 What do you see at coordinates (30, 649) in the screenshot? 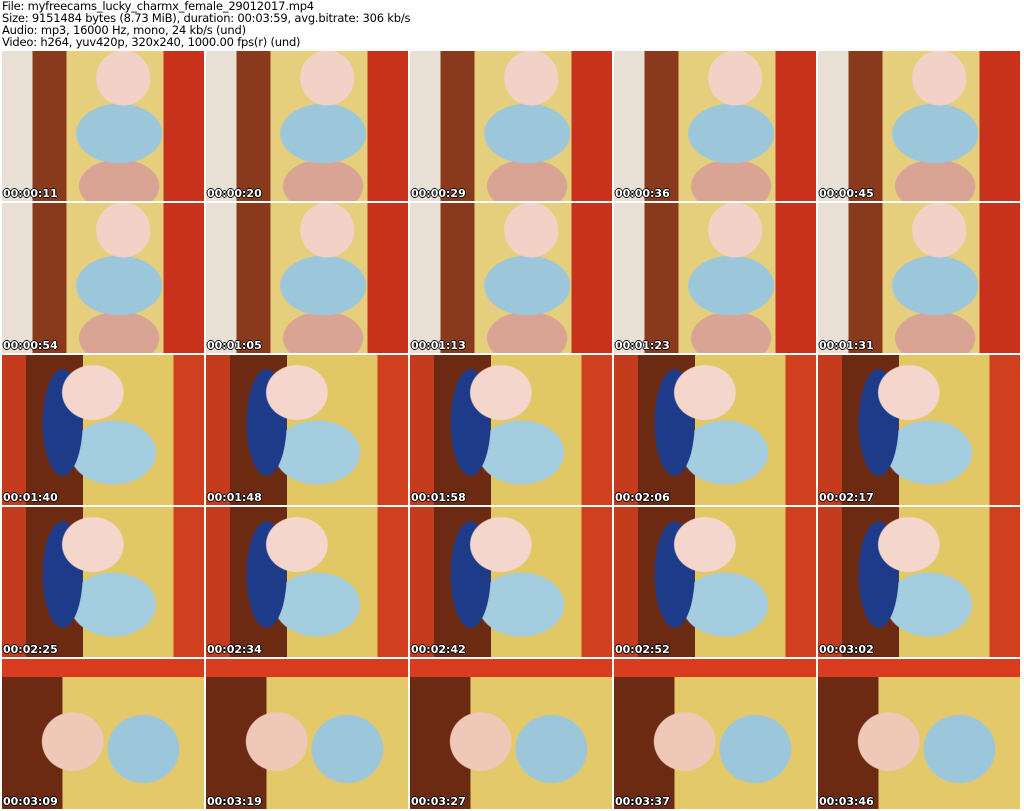
I see `thumbnail-timestamp: 00:02:25` at bounding box center [30, 649].